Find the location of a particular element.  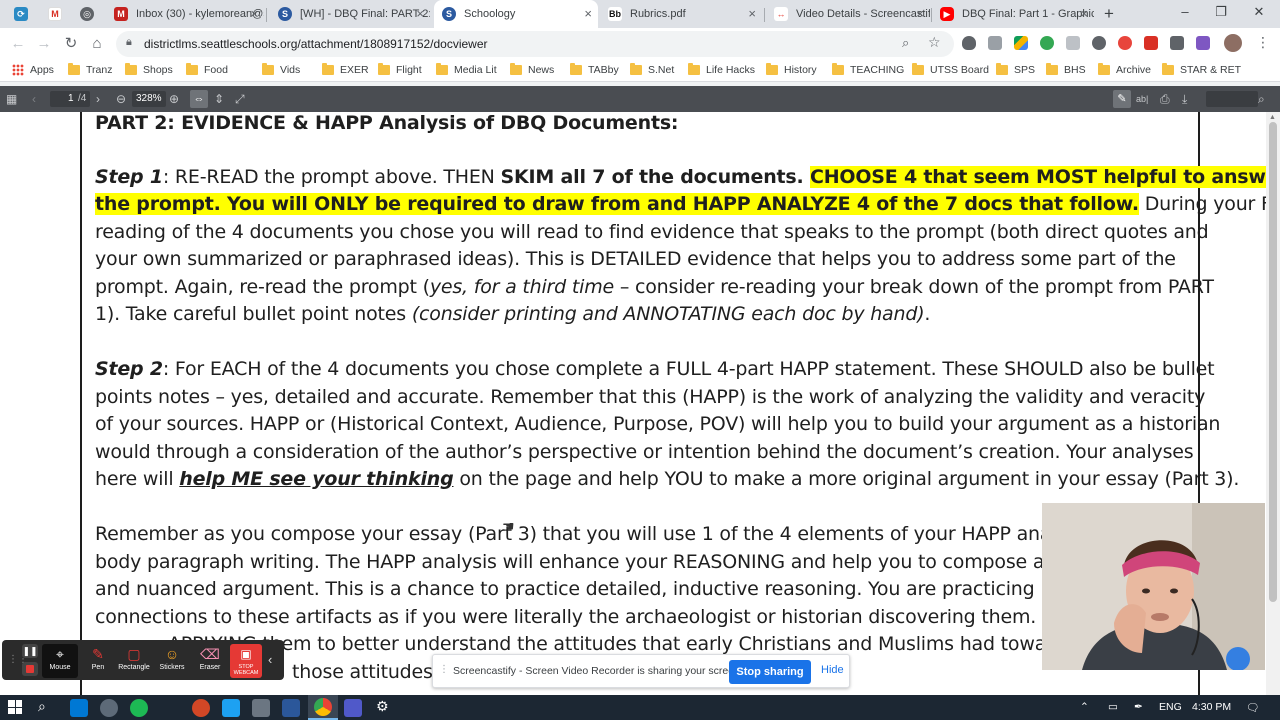

bookmark-folder: STAR & RET is located at coordinates (1201, 69).